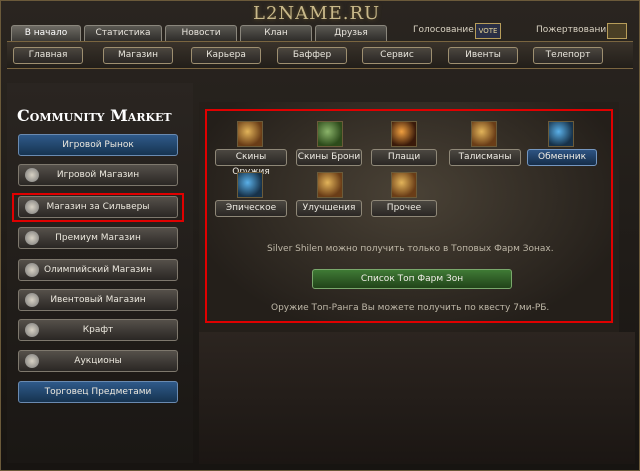  What do you see at coordinates (574, 30) in the screenshot?
I see `donate-label: Пожертвования` at bounding box center [574, 30].